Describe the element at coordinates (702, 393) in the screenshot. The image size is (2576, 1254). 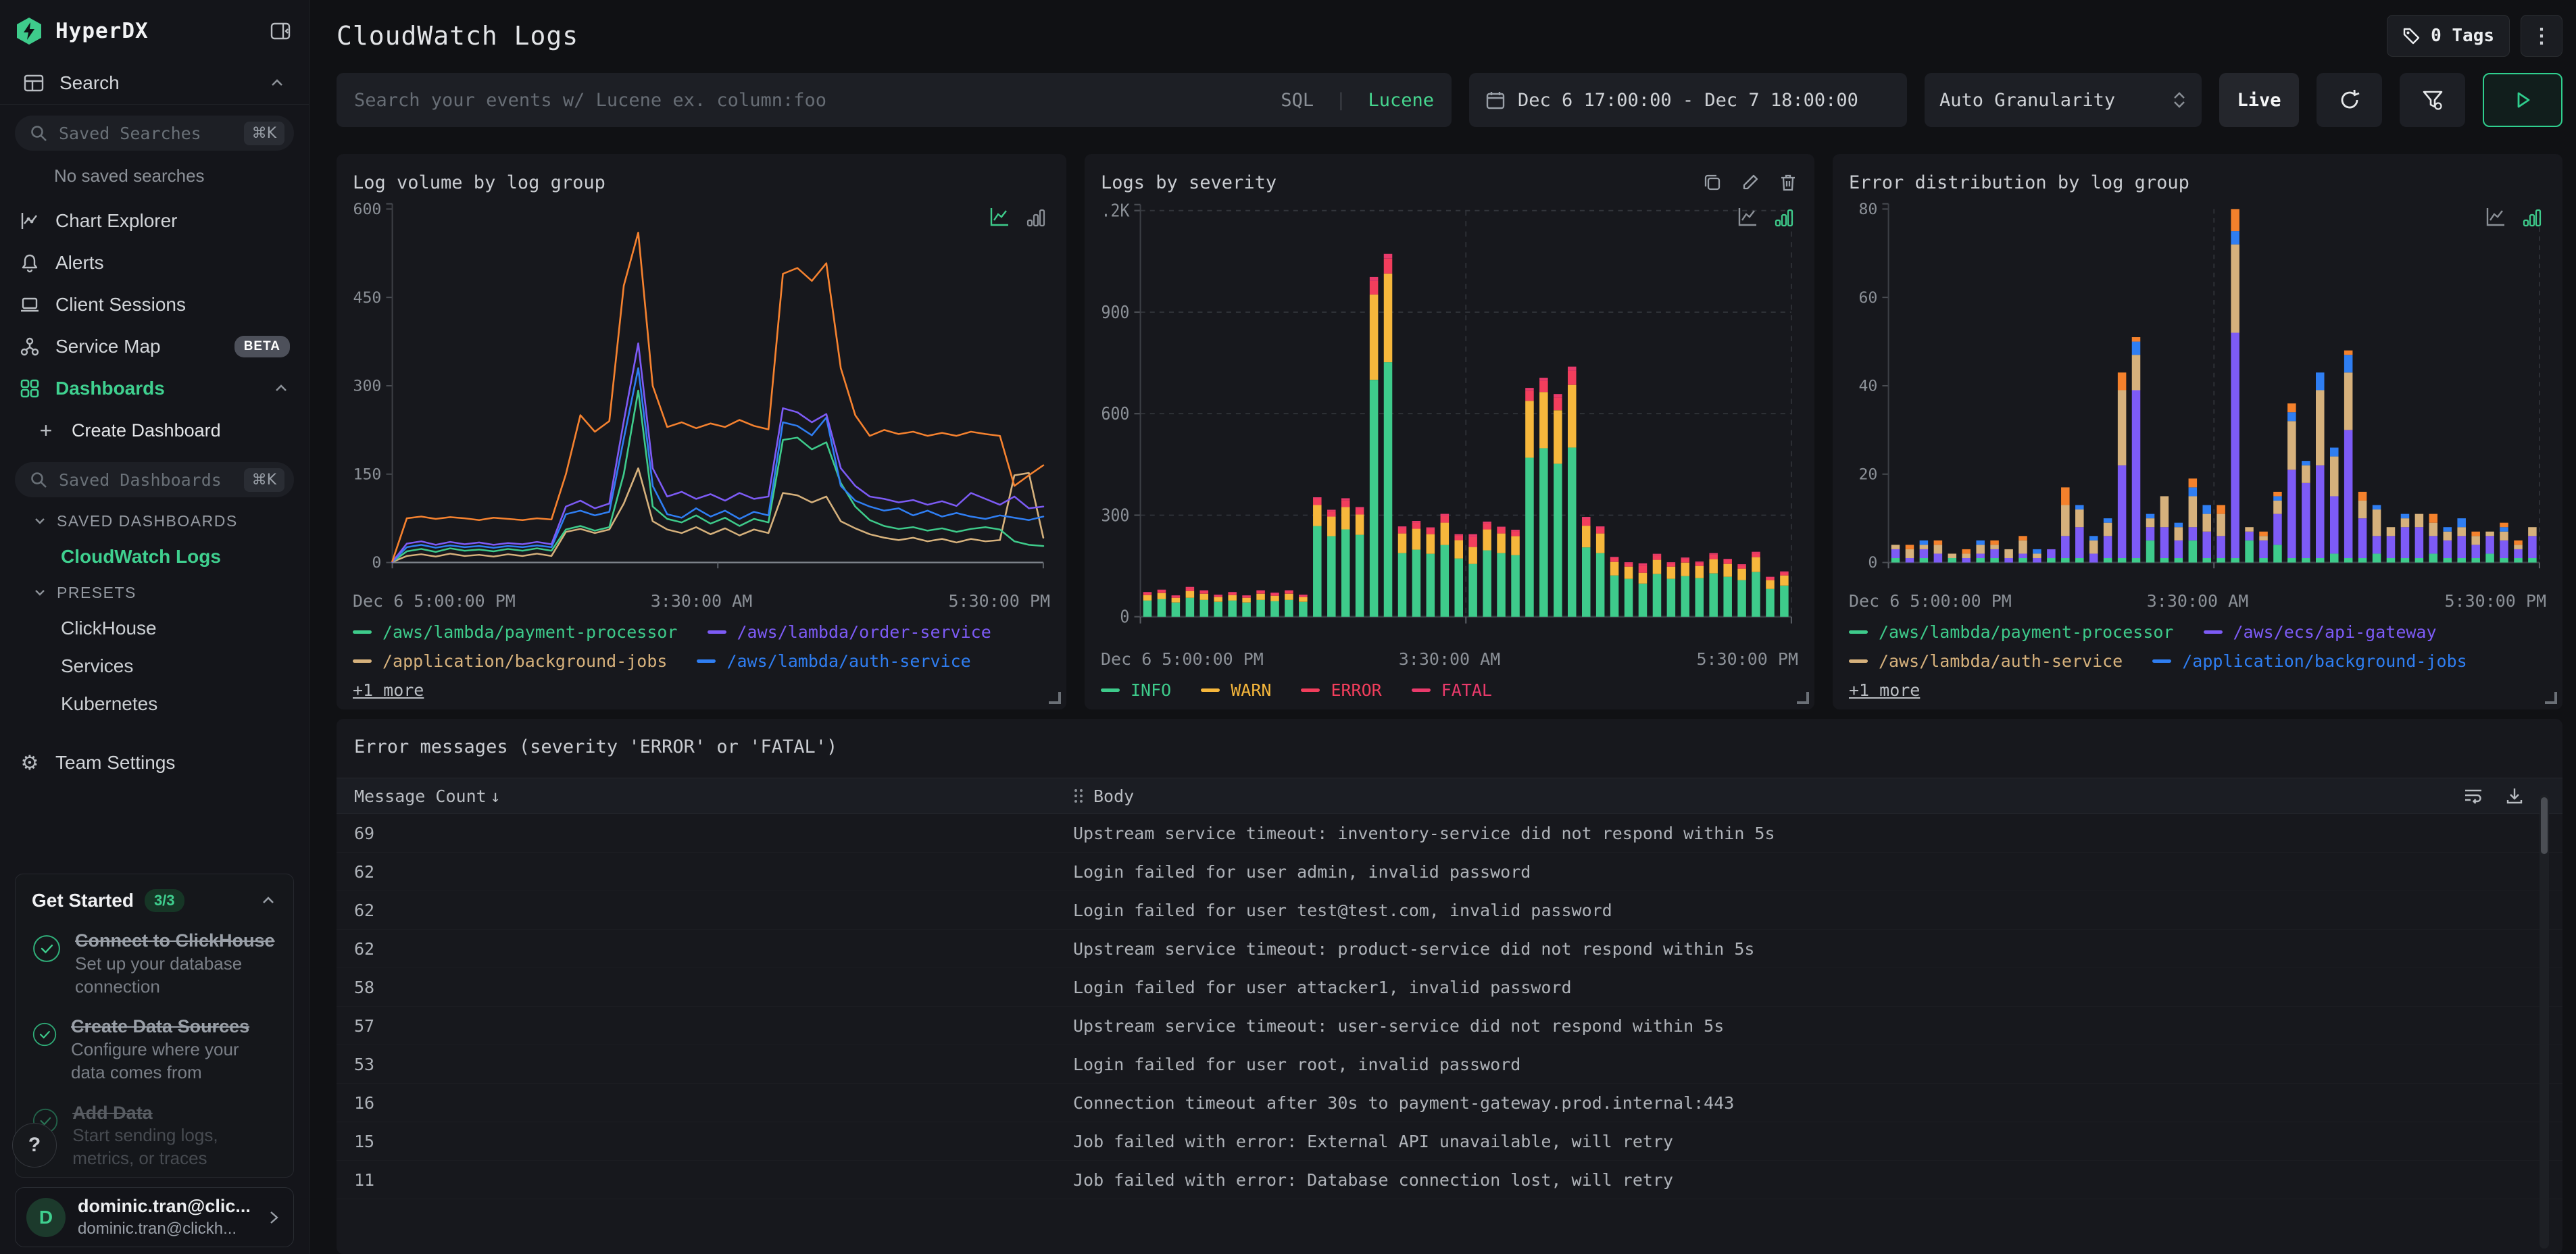
I see `chart-log-volume: 600 450 300 150 0` at that location.